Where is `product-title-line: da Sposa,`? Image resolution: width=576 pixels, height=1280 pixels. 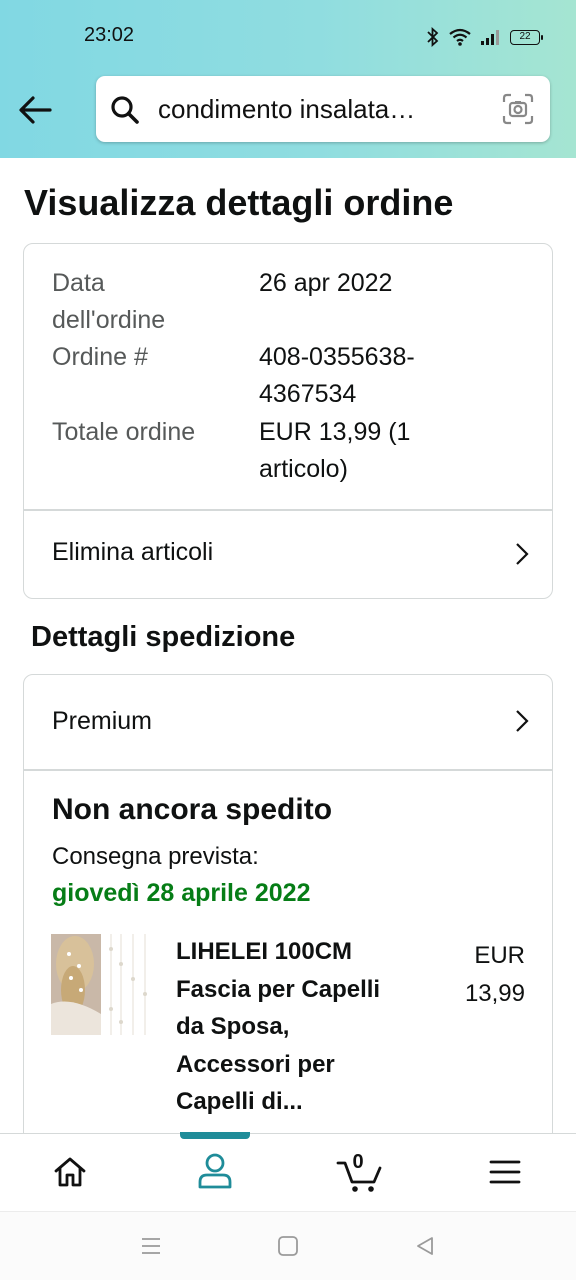
product-title-line: da Sposa, is located at coordinates (233, 1026).